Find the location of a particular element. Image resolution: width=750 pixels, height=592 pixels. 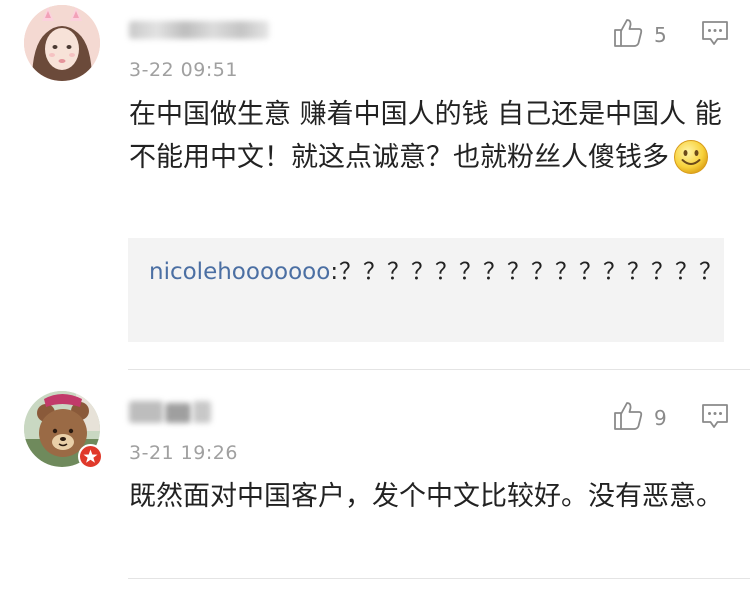

like-count: 5 is located at coordinates (660, 35).